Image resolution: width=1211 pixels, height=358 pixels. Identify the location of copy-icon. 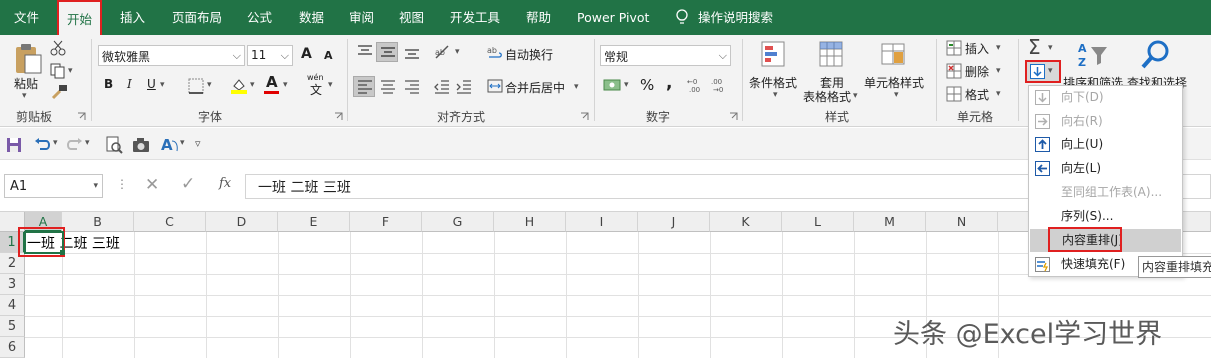
(58, 71).